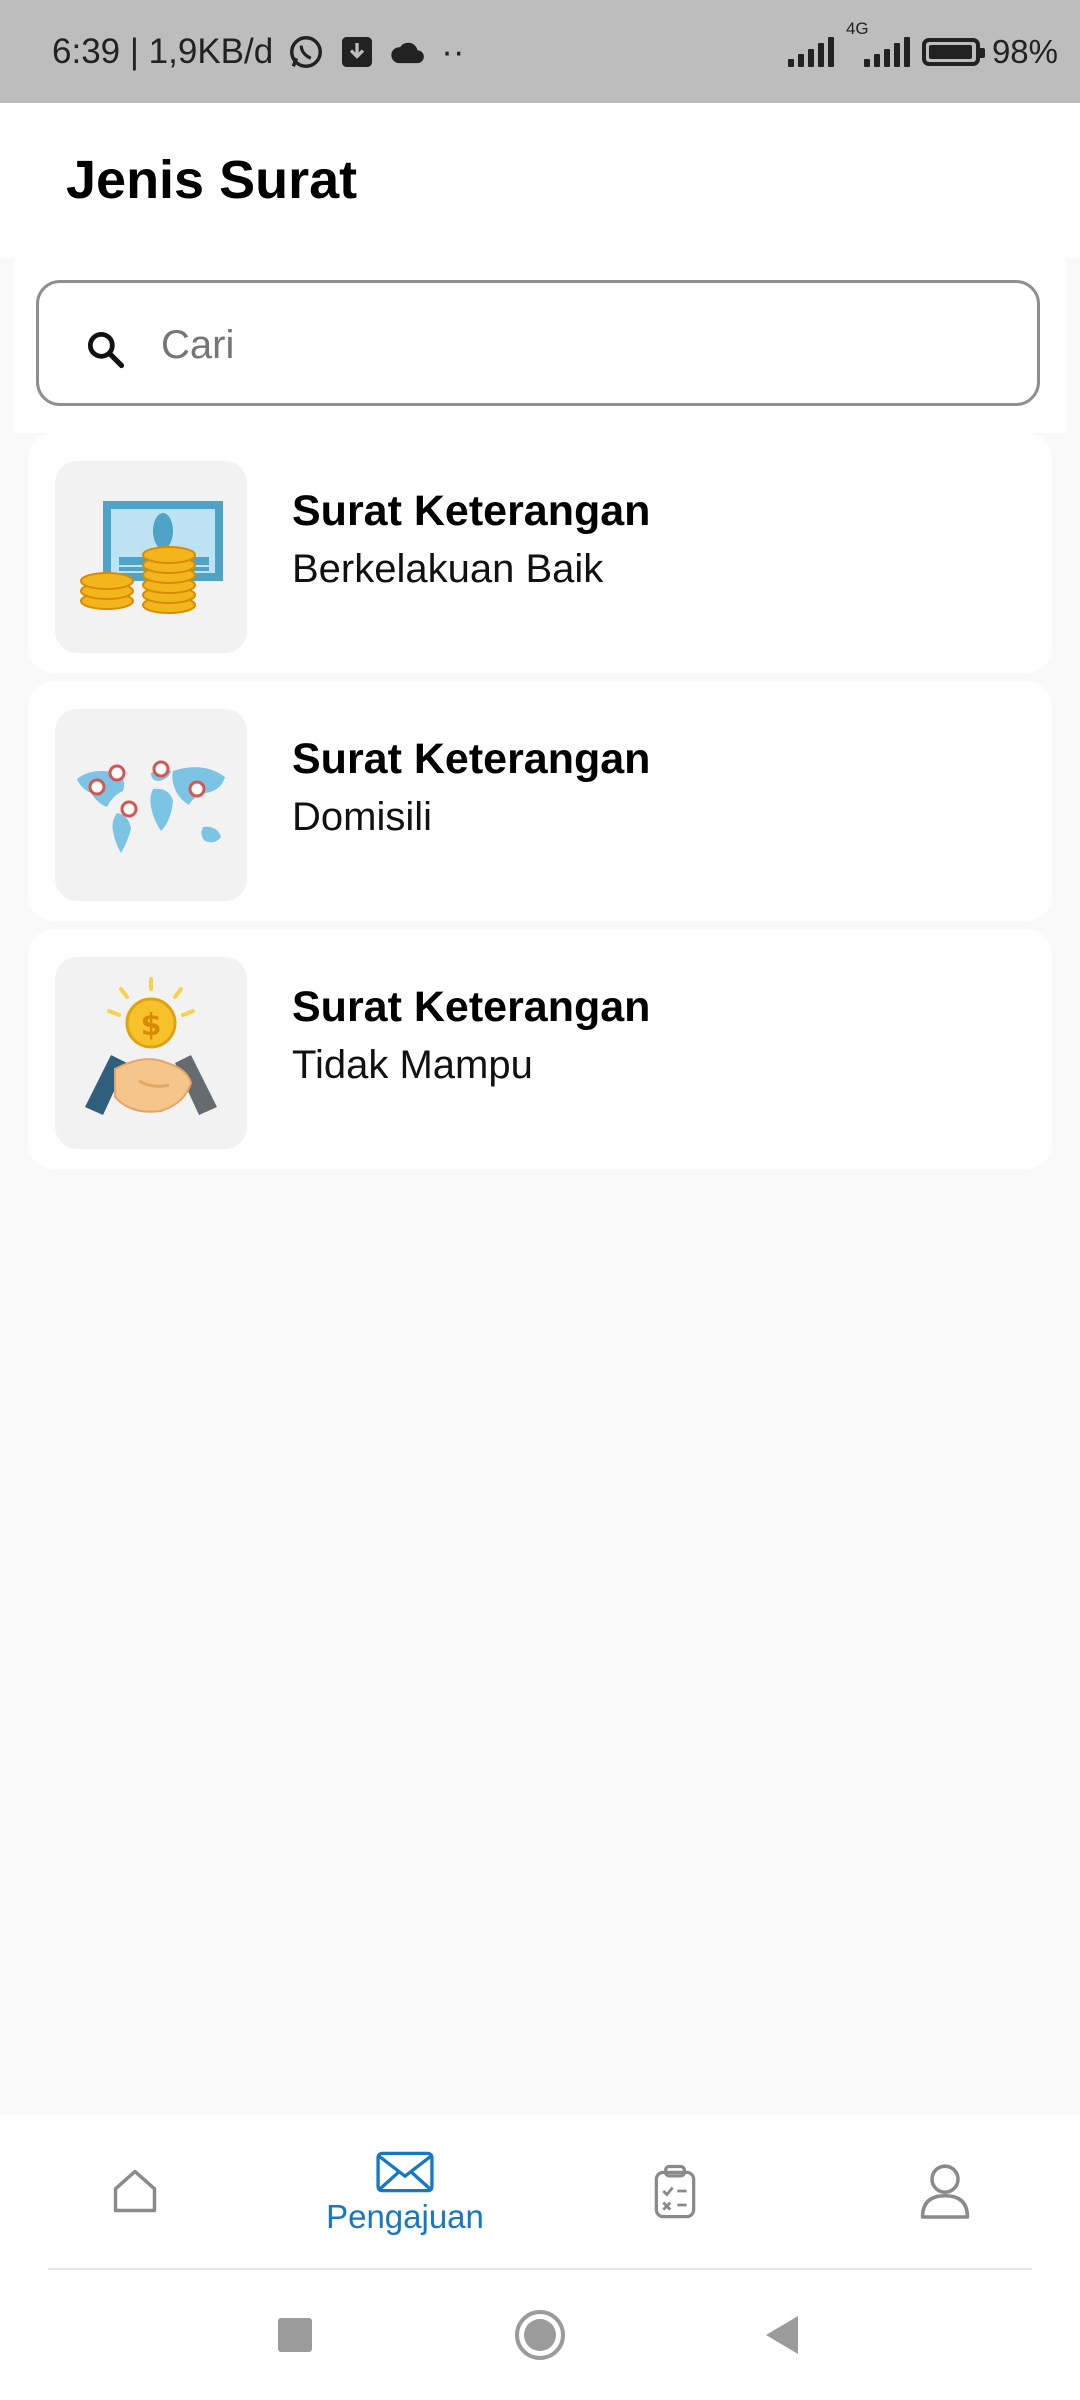 The width and height of the screenshot is (1080, 2400). I want to click on envelope-icon, so click(405, 2171).